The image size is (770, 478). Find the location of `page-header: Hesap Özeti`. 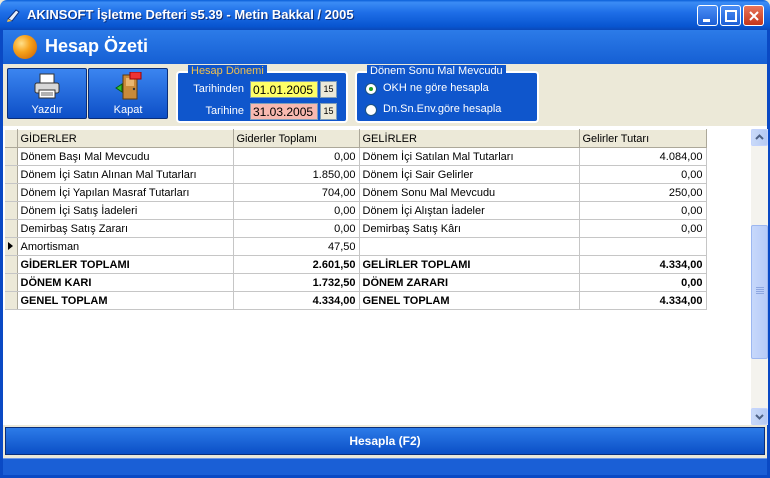

page-header: Hesap Özeti is located at coordinates (385, 47).